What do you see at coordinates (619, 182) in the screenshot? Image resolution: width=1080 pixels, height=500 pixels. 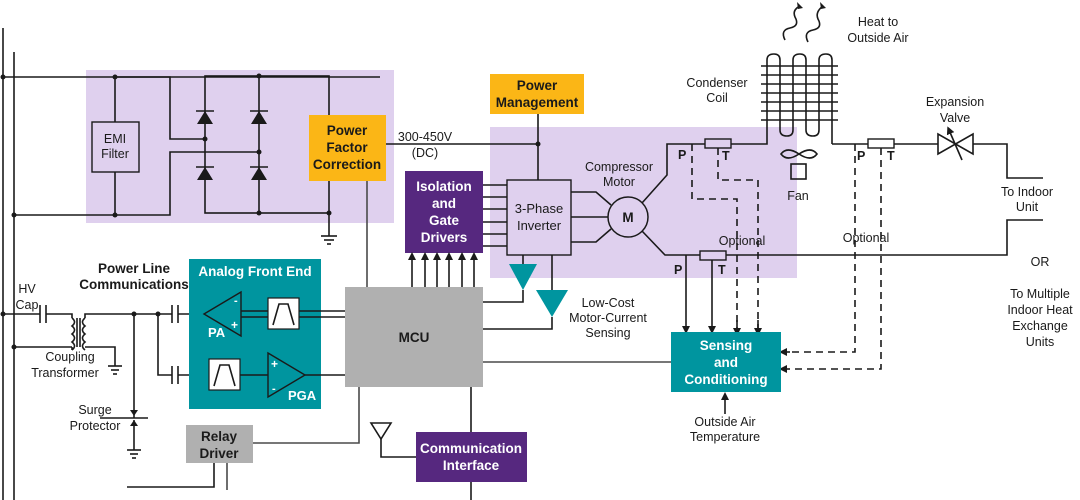 I see `svg-text: Motor` at bounding box center [619, 182].